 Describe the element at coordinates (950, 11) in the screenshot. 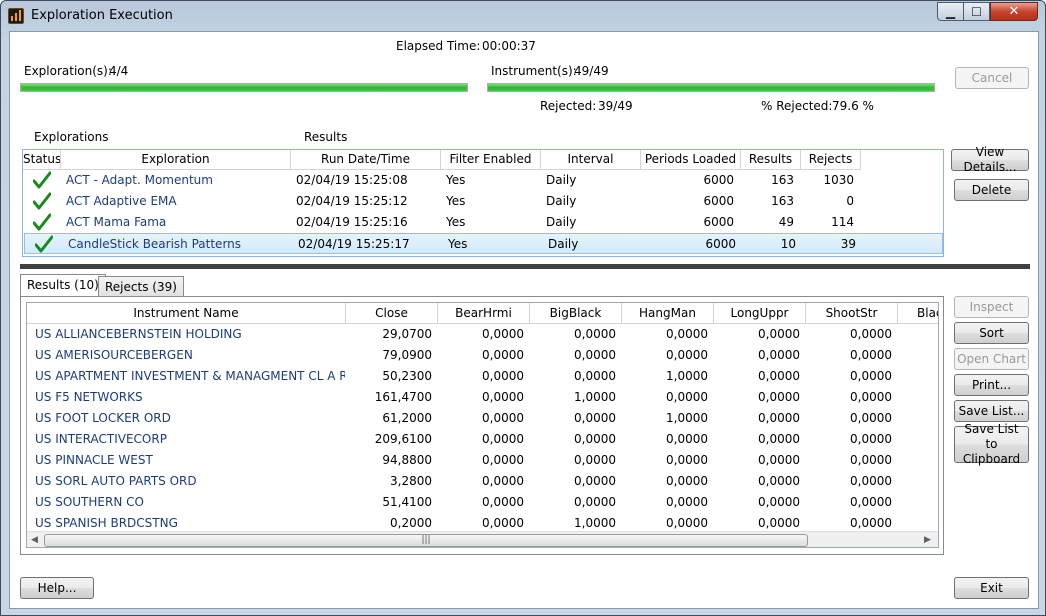

I see `minimize-button: ▁` at that location.